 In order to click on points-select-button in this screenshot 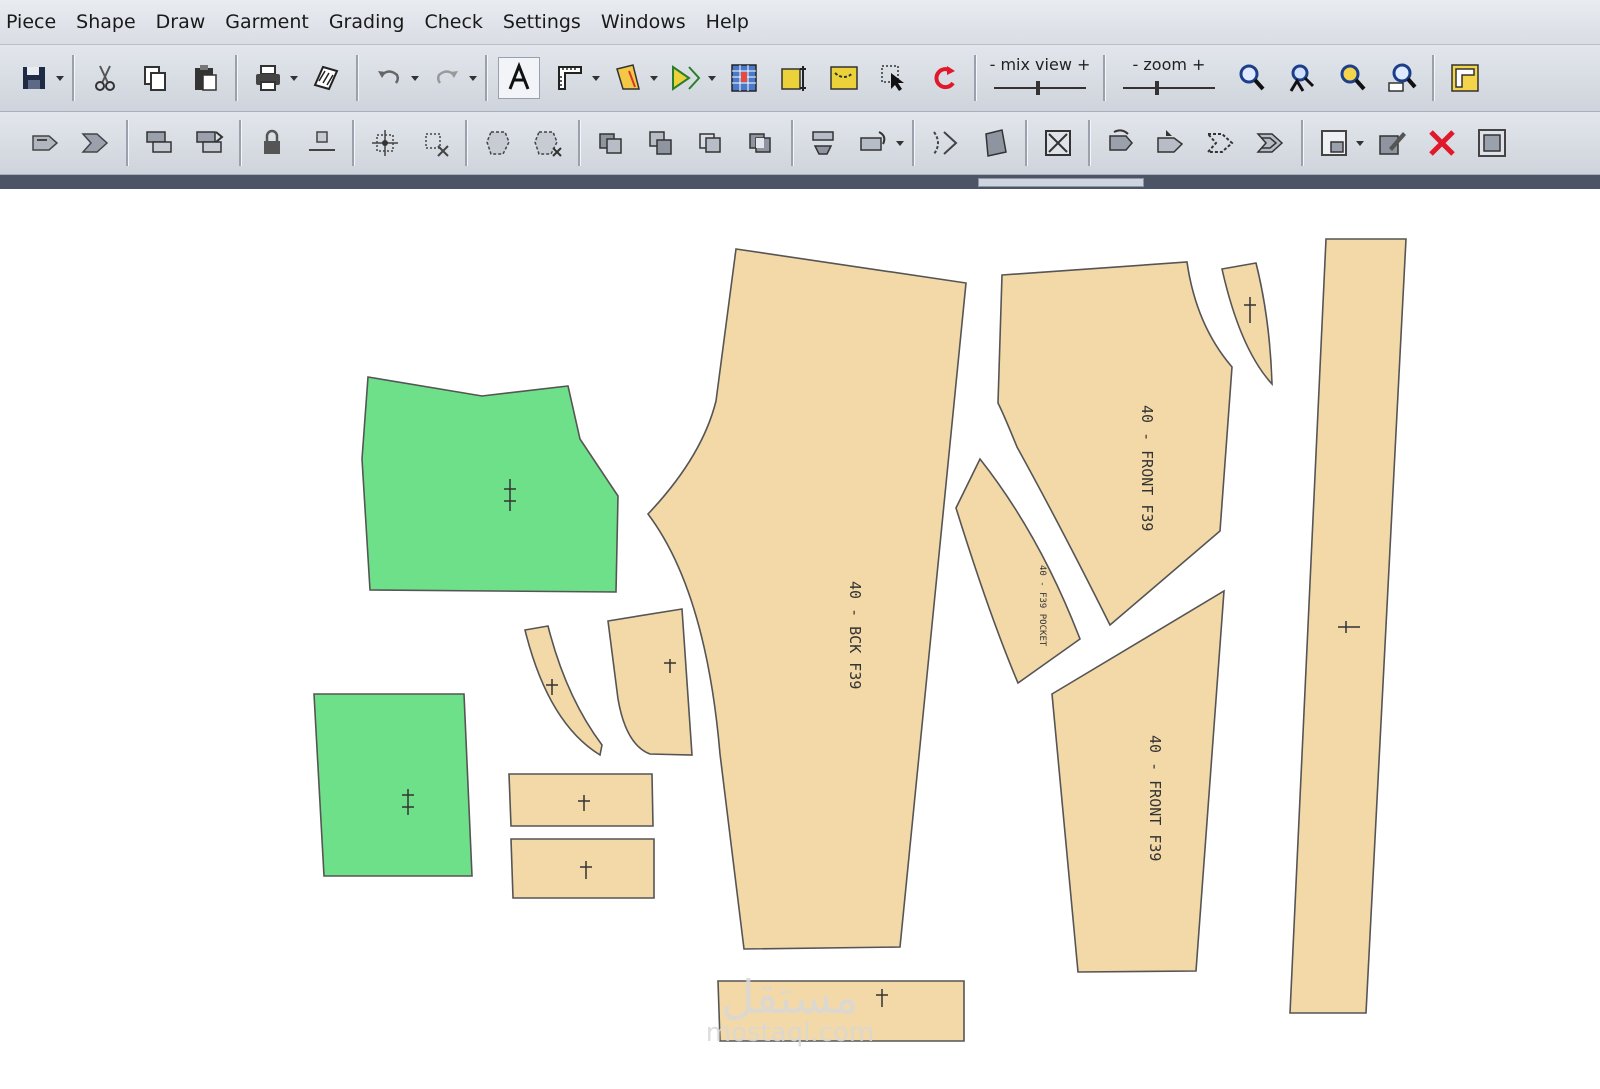, I will do `click(385, 143)`.